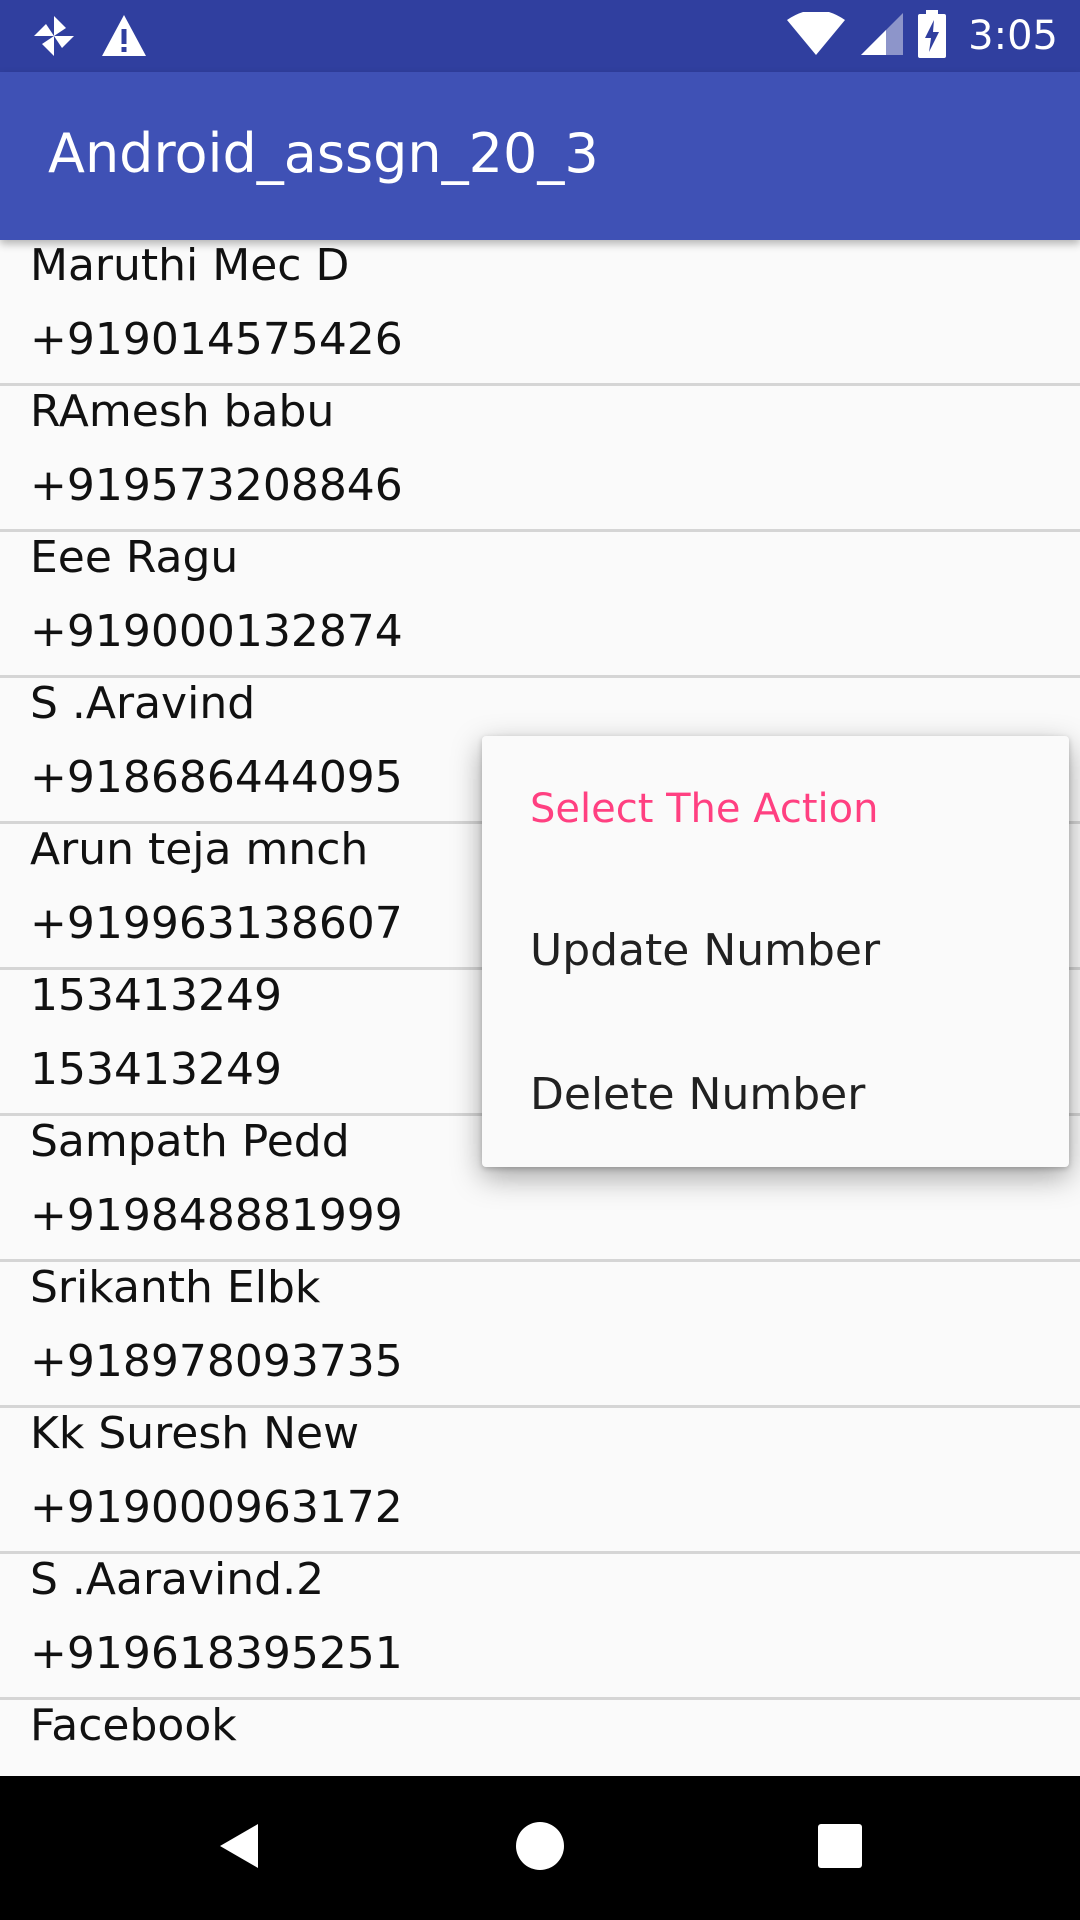 This screenshot has height=1920, width=1080. What do you see at coordinates (540, 605) in the screenshot?
I see `contact-row: Eee Ragu +919000132874` at bounding box center [540, 605].